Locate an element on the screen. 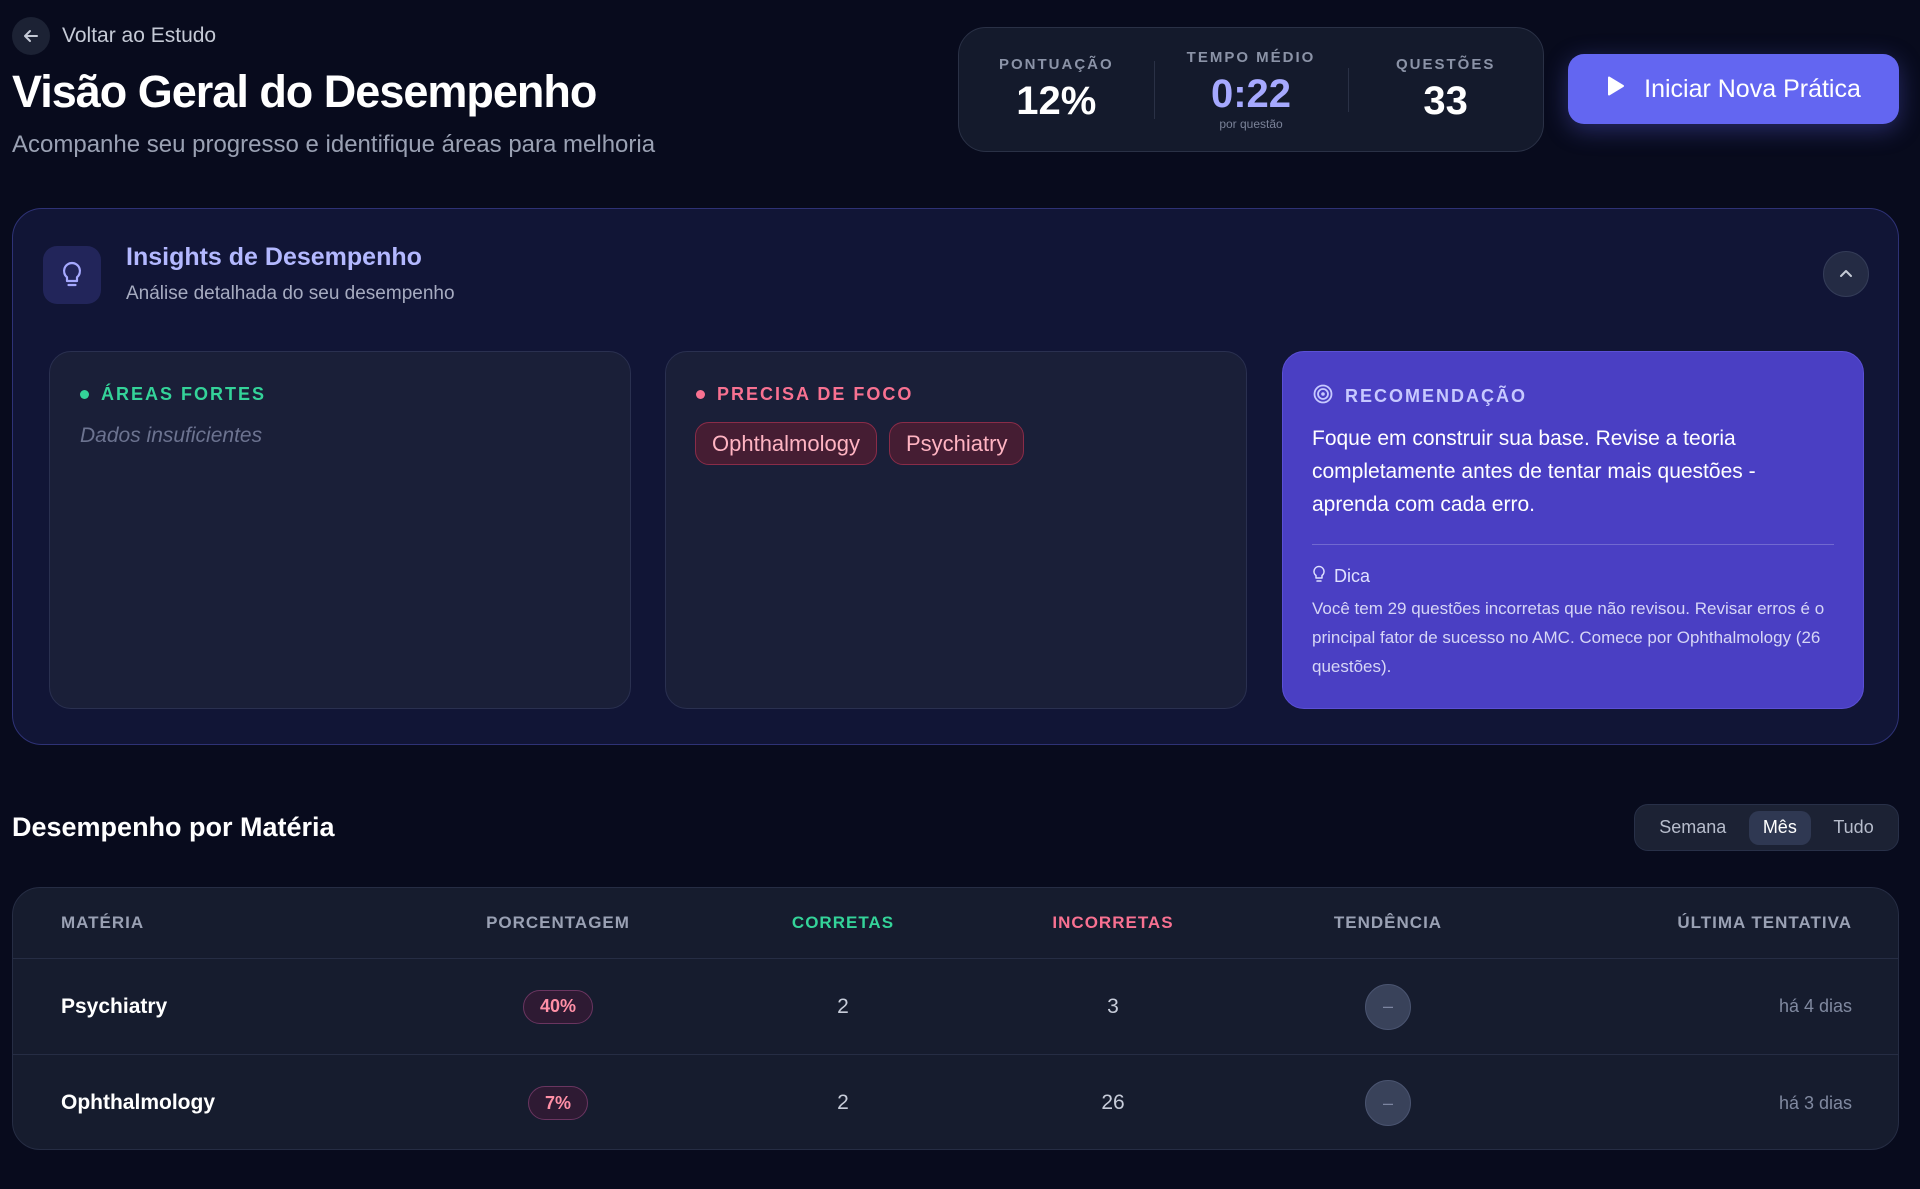  last-attempt-cell: há 4 dias is located at coordinates (1815, 1006).